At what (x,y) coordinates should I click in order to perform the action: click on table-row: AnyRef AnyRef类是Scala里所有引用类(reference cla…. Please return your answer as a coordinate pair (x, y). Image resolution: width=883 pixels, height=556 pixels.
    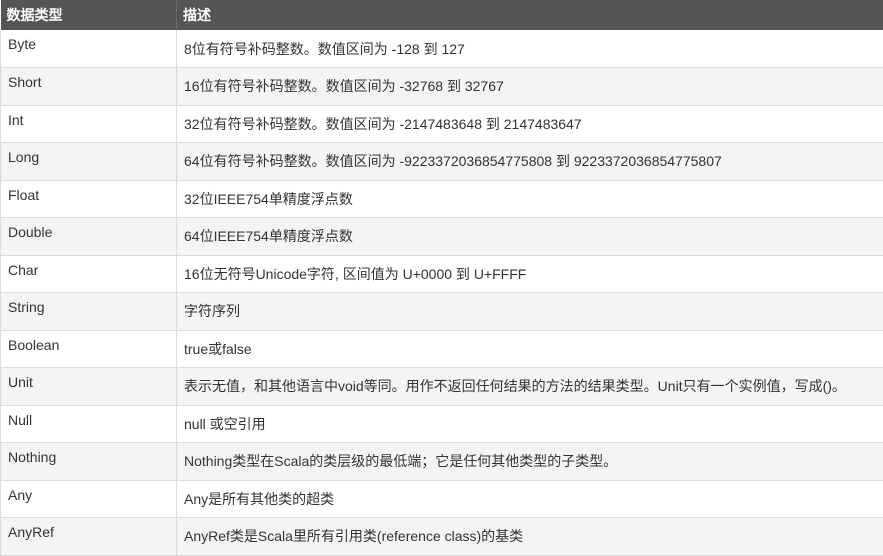
    Looking at the image, I should click on (442, 537).